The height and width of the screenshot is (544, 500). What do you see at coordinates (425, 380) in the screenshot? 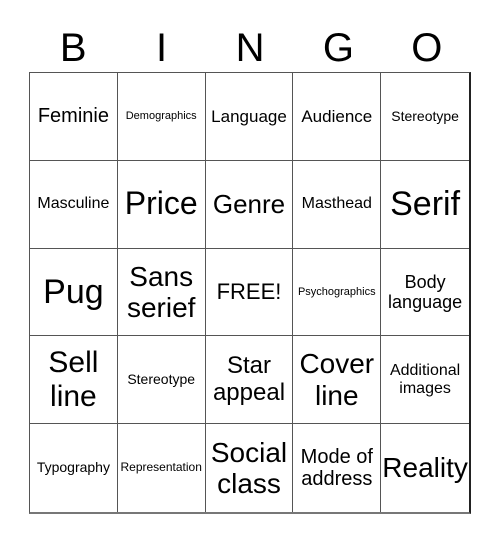
I see `bingo-cell: Additional images` at bounding box center [425, 380].